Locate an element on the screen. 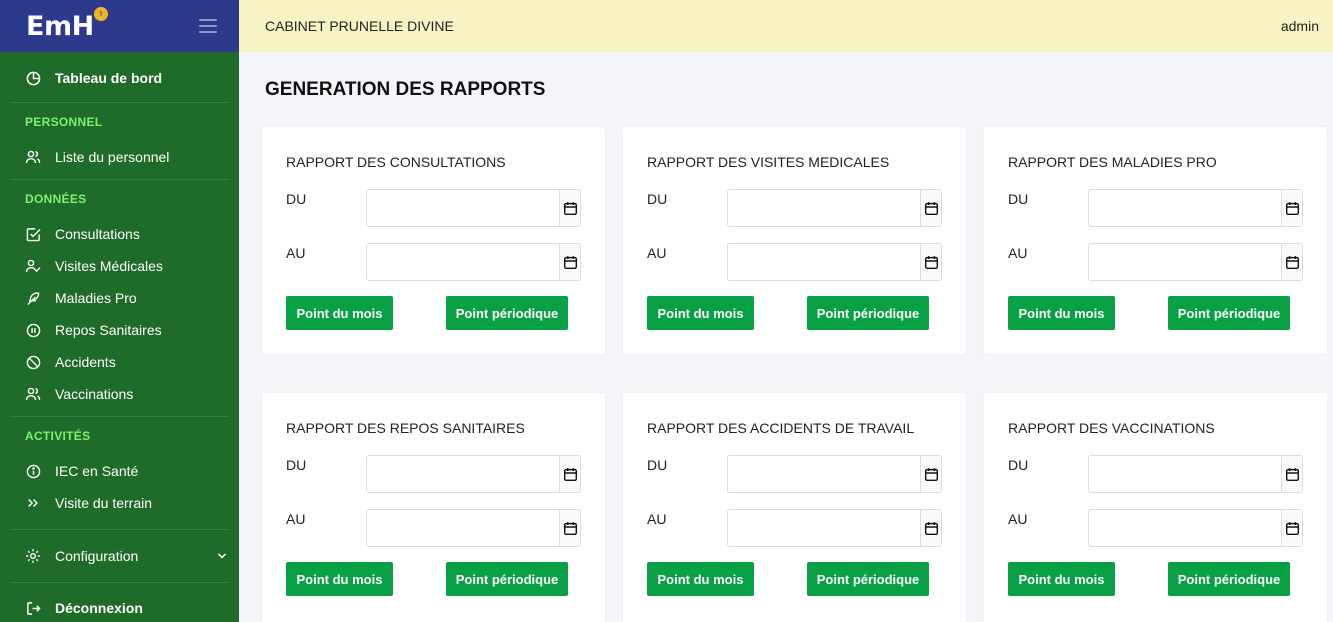 This screenshot has height=622, width=1333. divider is located at coordinates (119, 582).